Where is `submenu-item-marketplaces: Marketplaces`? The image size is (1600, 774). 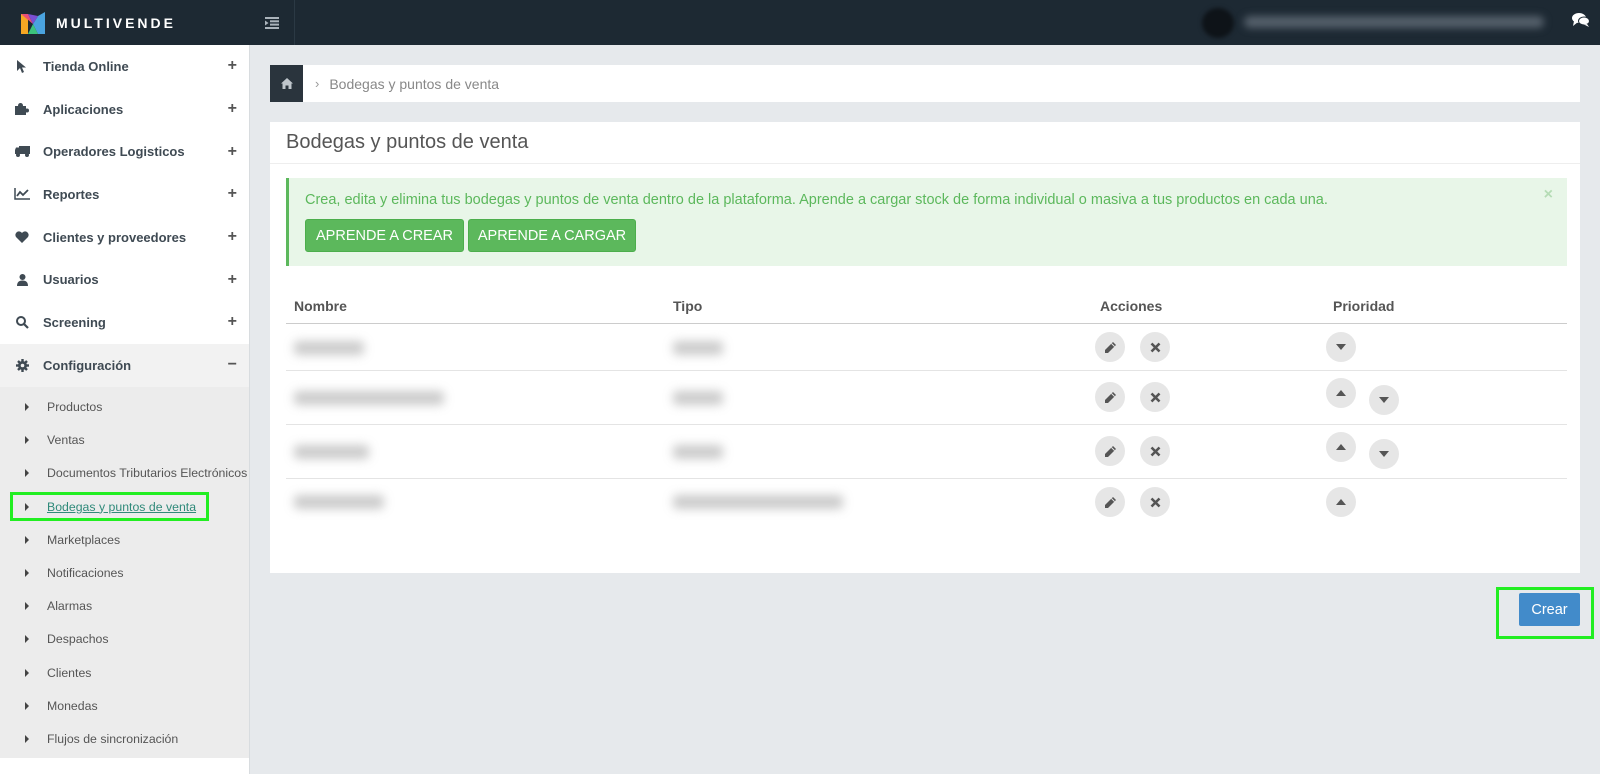 submenu-item-marketplaces: Marketplaces is located at coordinates (124, 539).